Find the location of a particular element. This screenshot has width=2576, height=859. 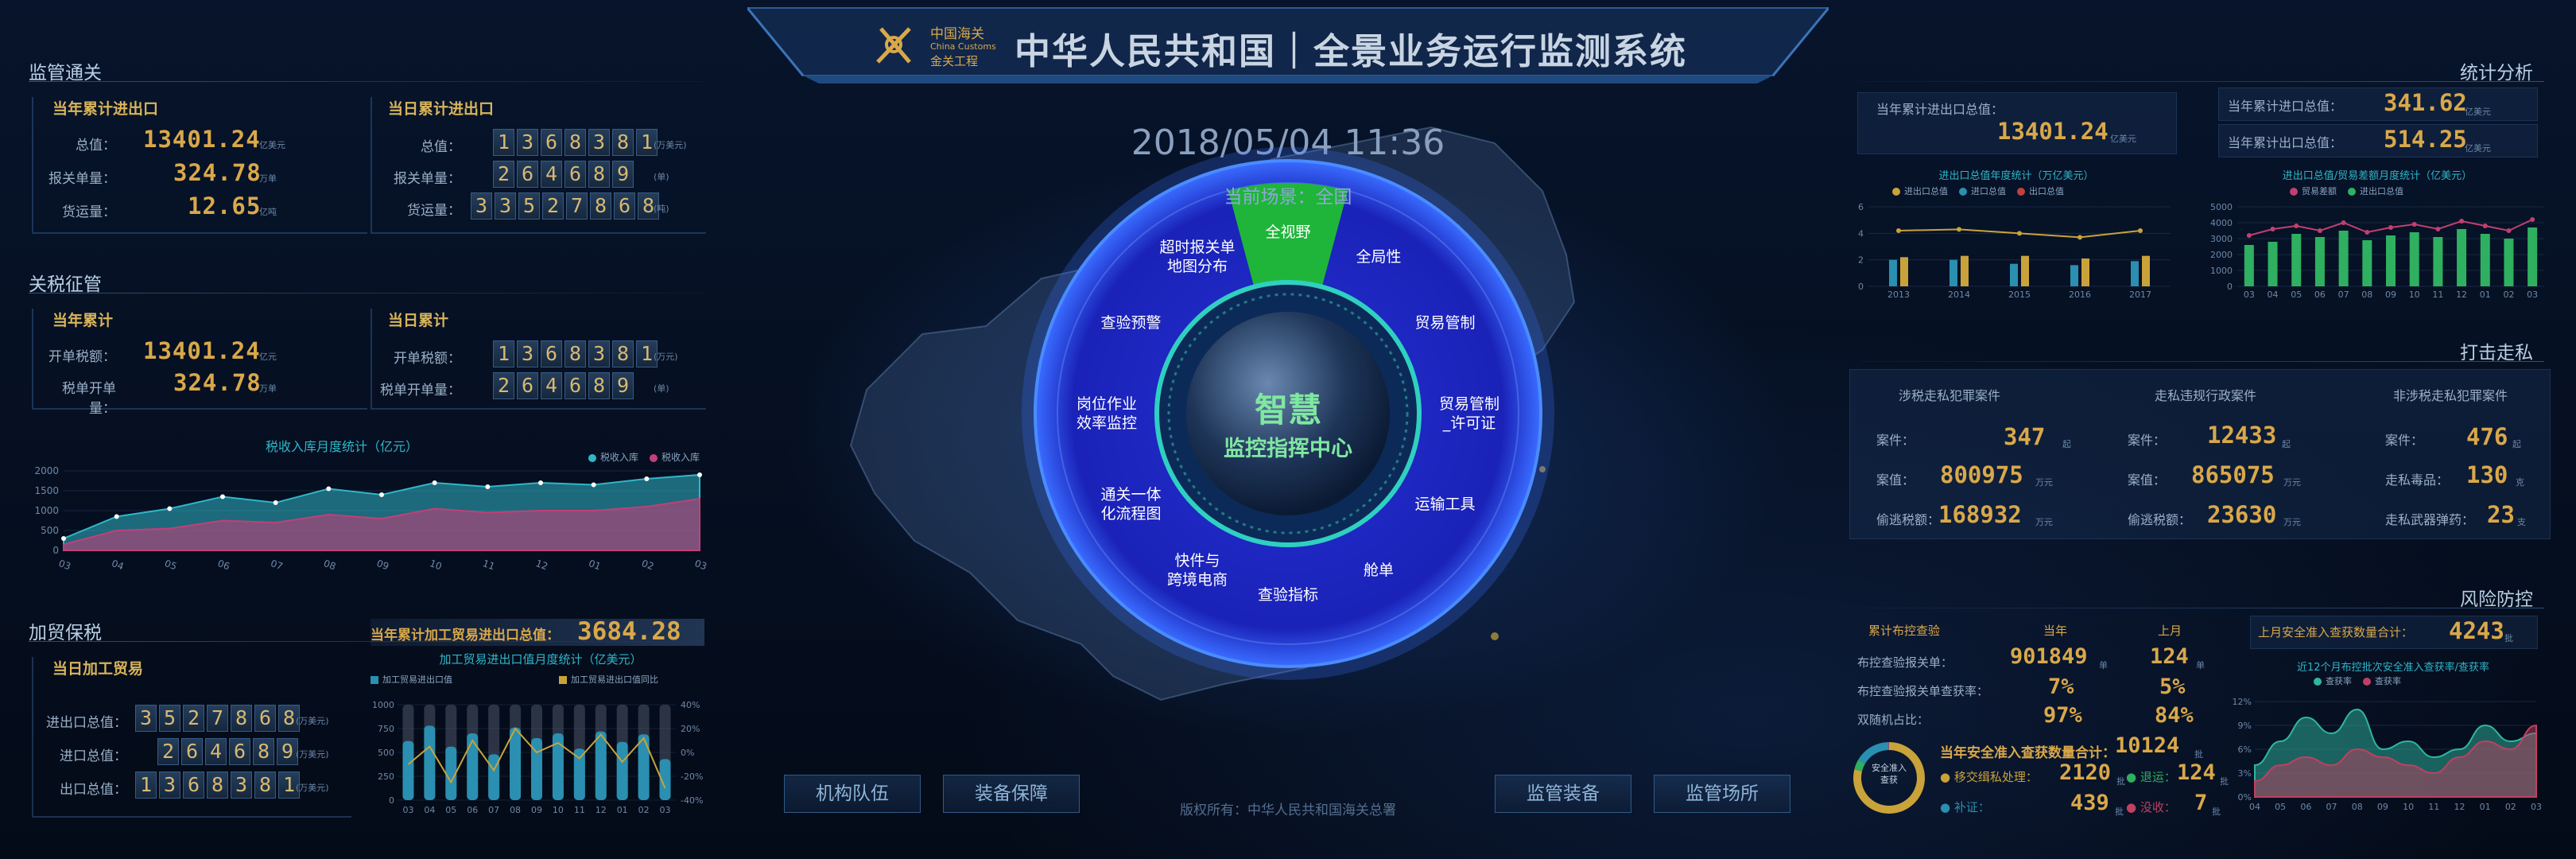

label: 走私武器弹药： is located at coordinates (2430, 519).